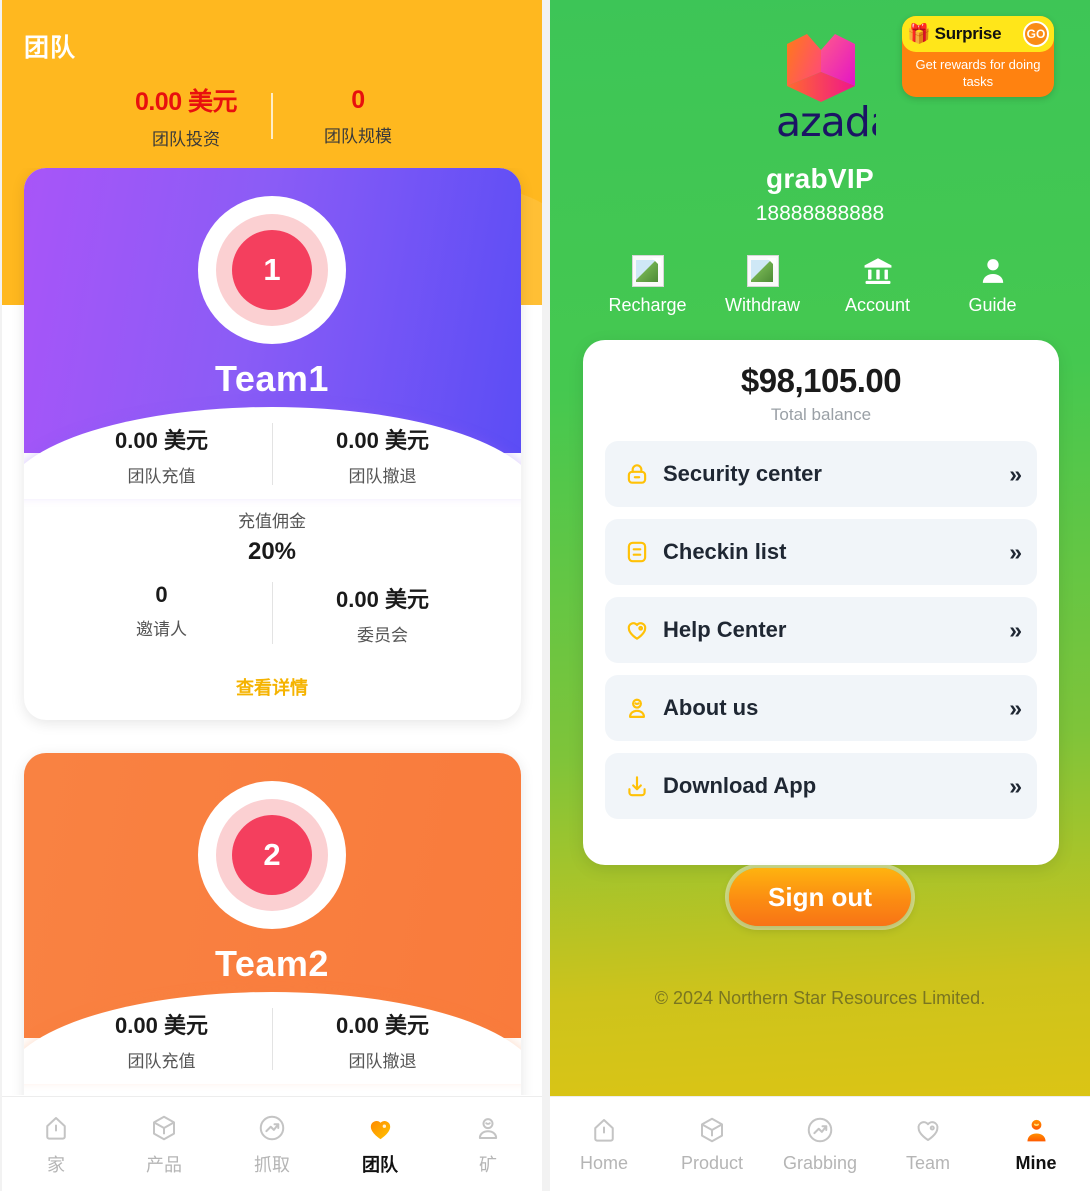  What do you see at coordinates (821, 708) in the screenshot?
I see `menu-item-about-us: About us »` at bounding box center [821, 708].